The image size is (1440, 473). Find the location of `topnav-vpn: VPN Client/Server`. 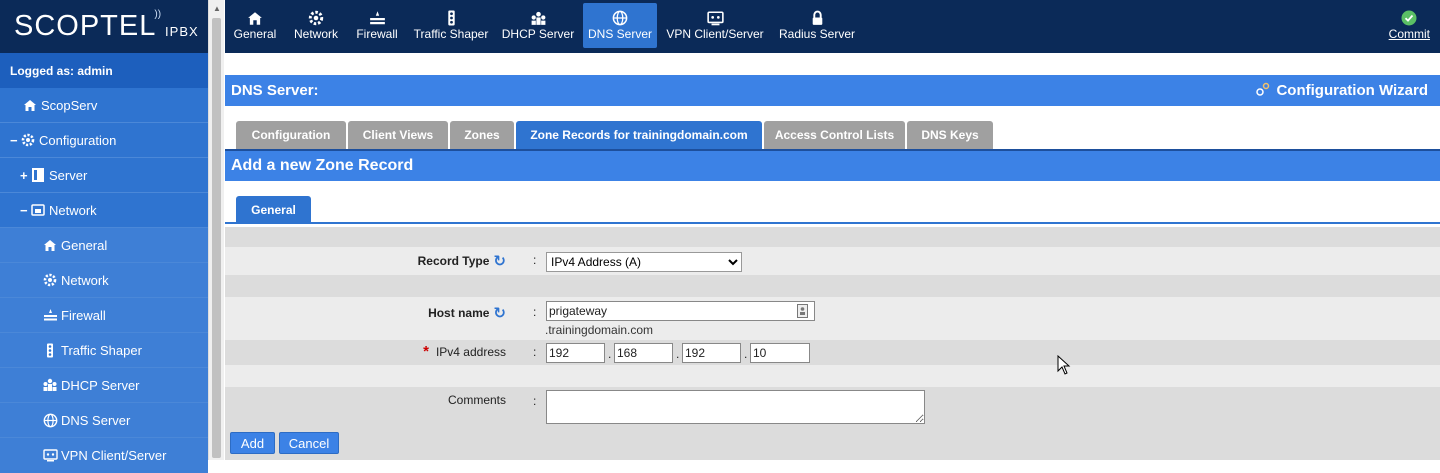

topnav-vpn: VPN Client/Server is located at coordinates (715, 25).